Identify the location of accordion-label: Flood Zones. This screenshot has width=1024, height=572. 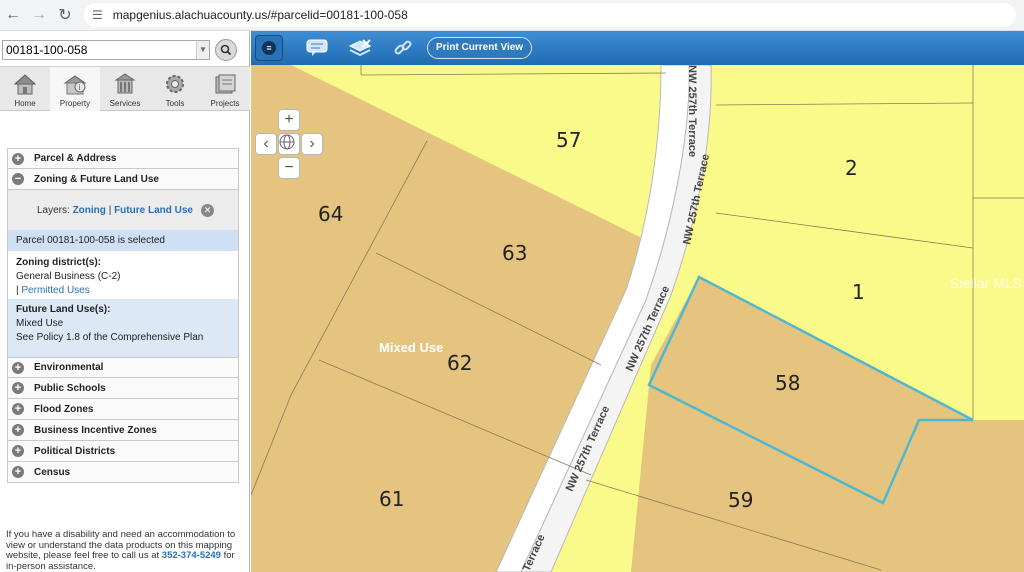
(64, 409).